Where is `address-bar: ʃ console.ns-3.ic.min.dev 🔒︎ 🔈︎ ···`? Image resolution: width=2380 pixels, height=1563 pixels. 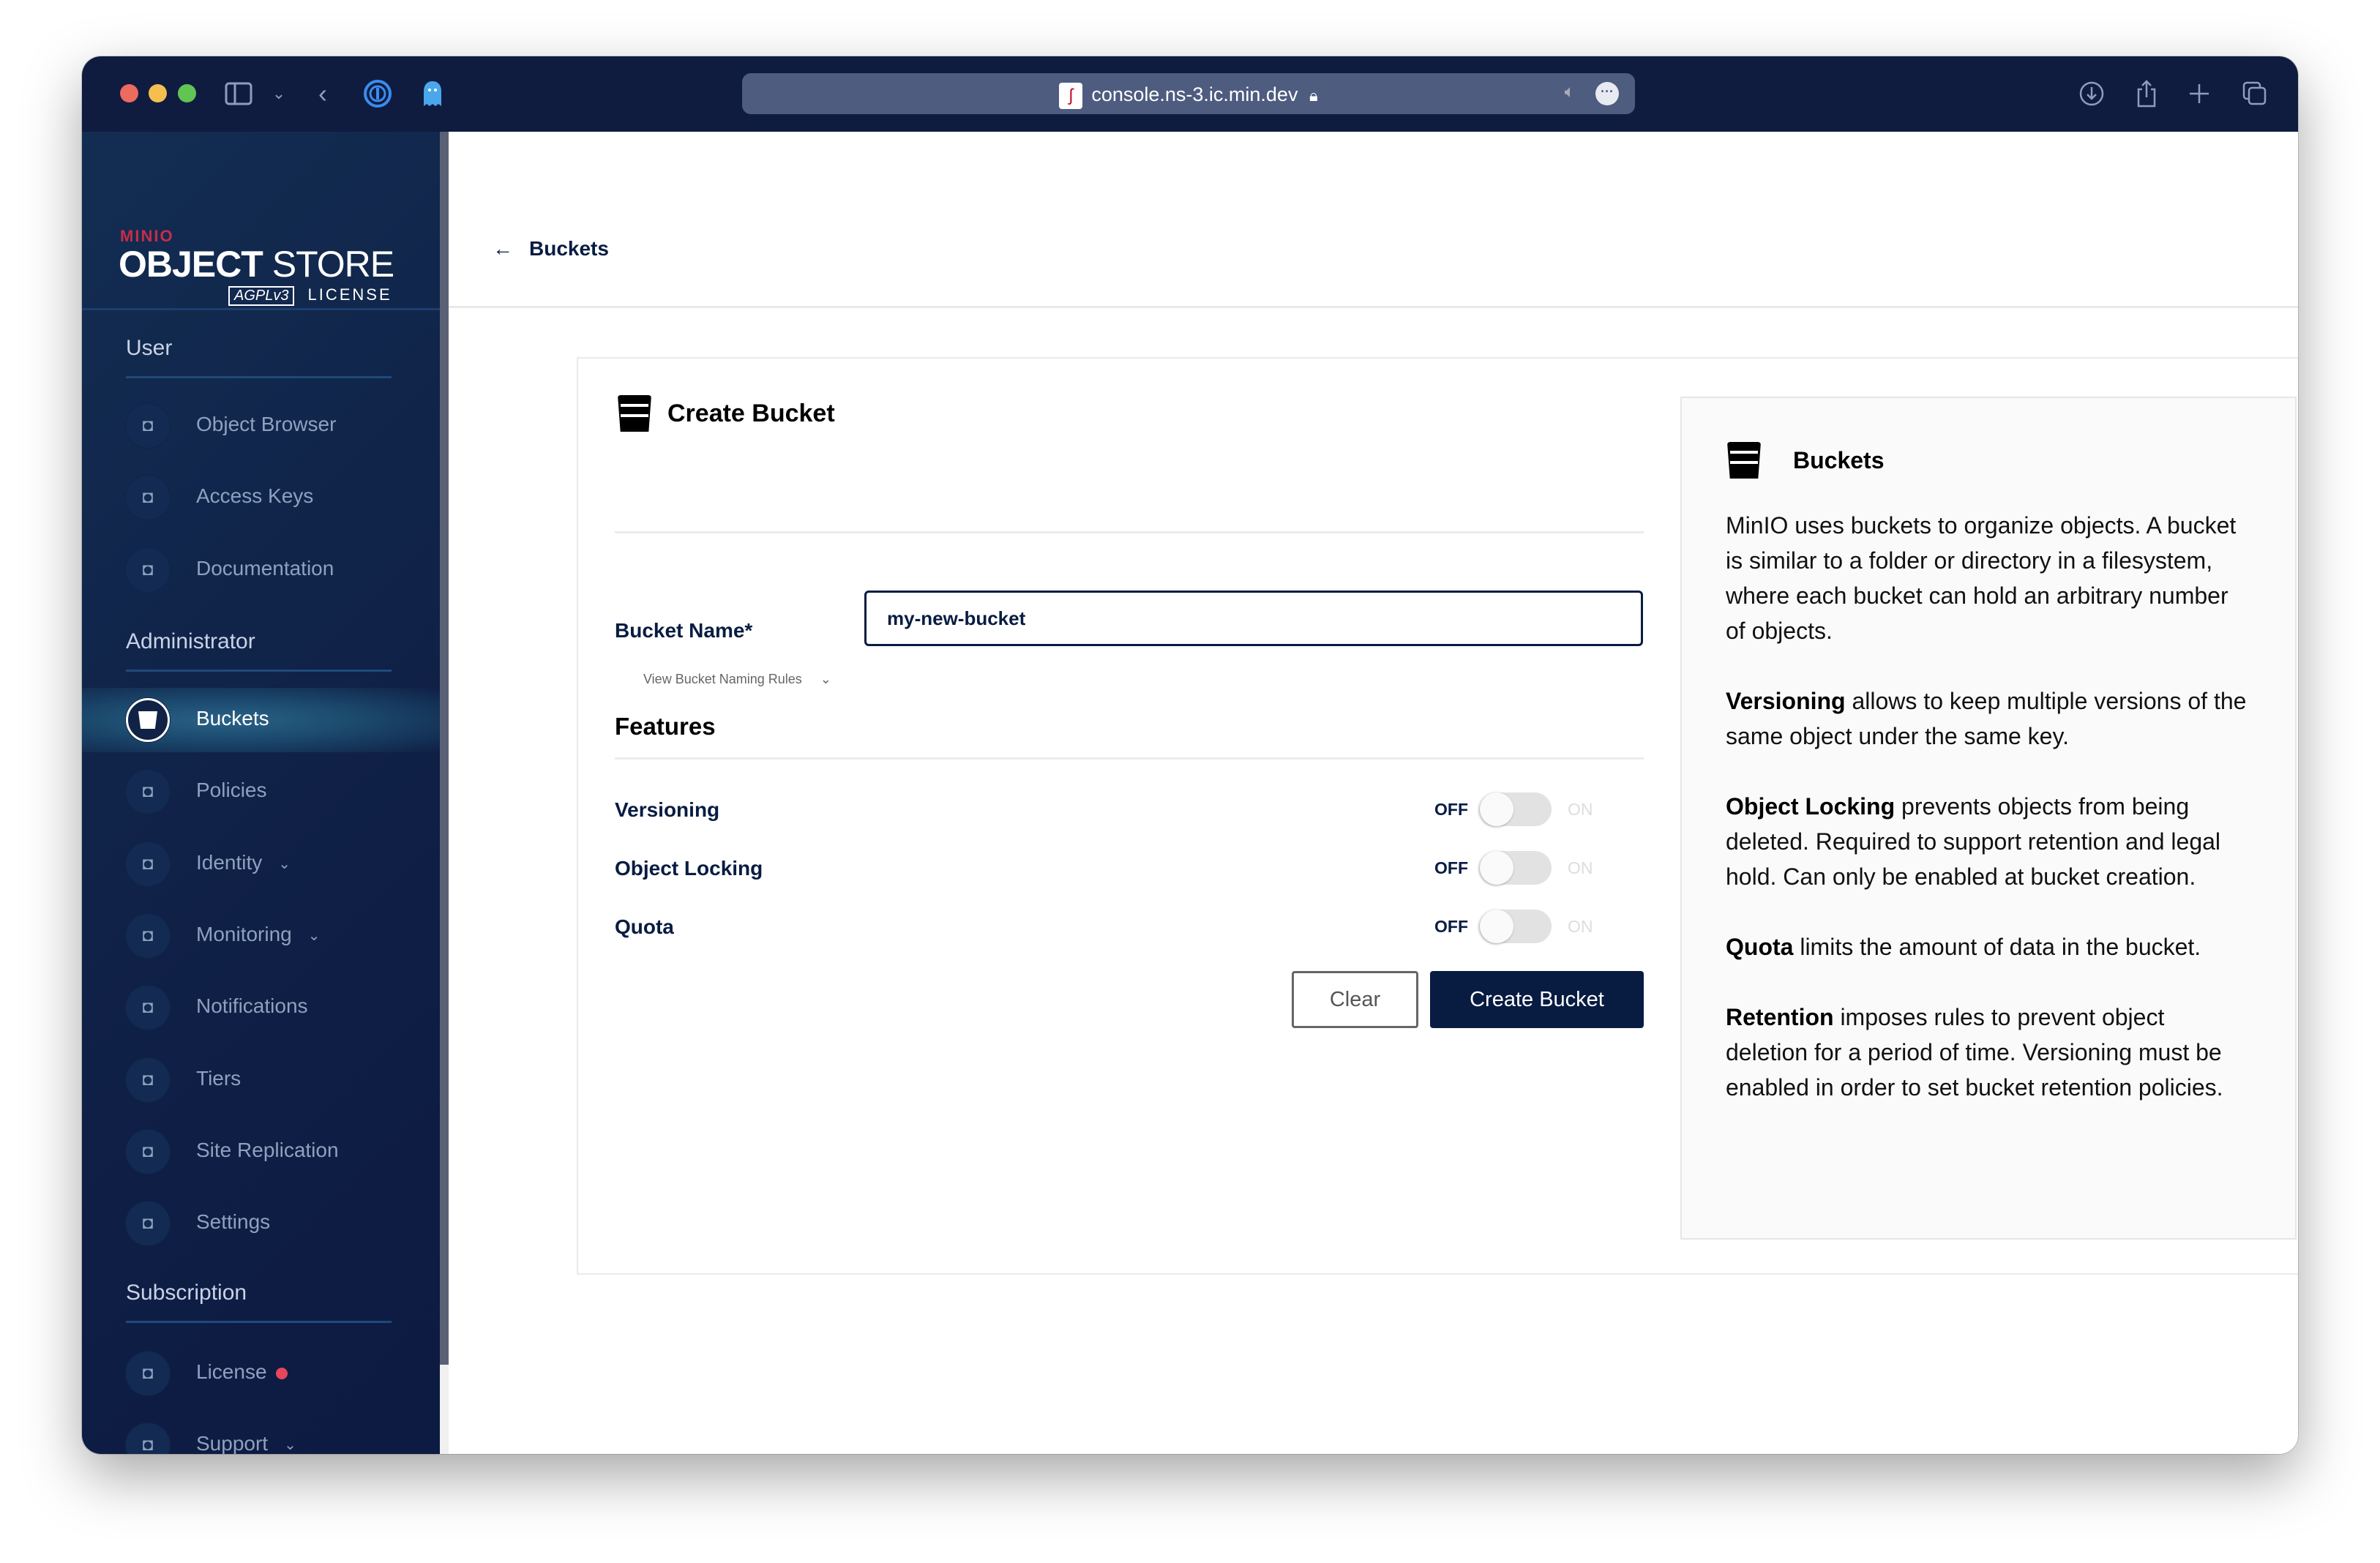
address-bar: ʃ console.ns-3.ic.min.dev 🔒︎ 🔈︎ ··· is located at coordinates (1188, 93).